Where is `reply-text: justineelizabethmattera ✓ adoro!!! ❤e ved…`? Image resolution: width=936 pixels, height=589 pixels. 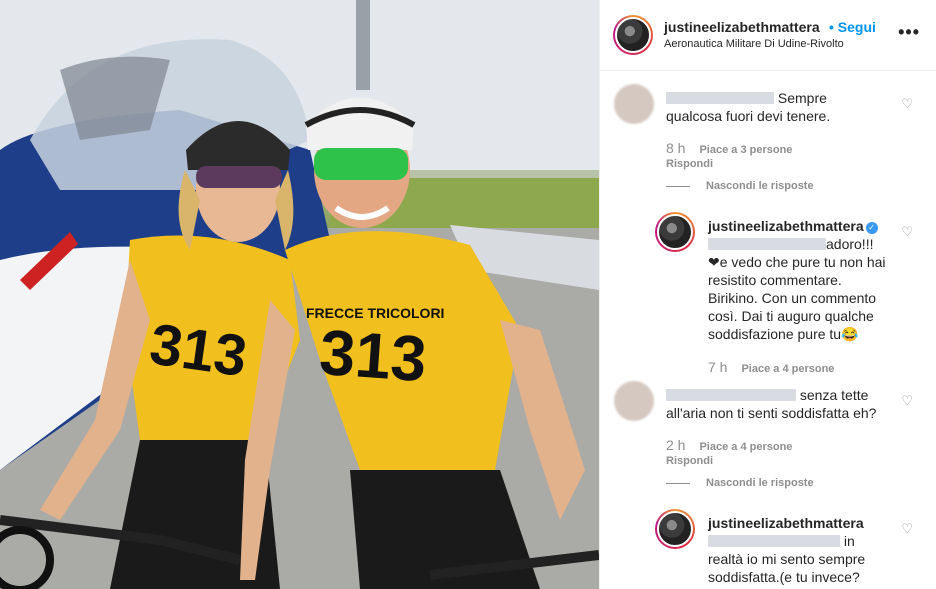
reply-text: justineelizabethmattera ✓ adoro!!! ❤e ved… is located at coordinates (797, 280).